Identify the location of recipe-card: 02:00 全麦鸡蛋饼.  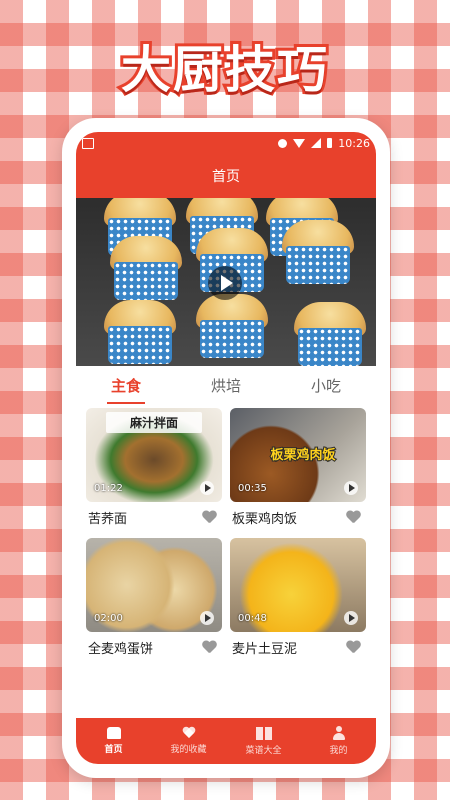
(154, 600).